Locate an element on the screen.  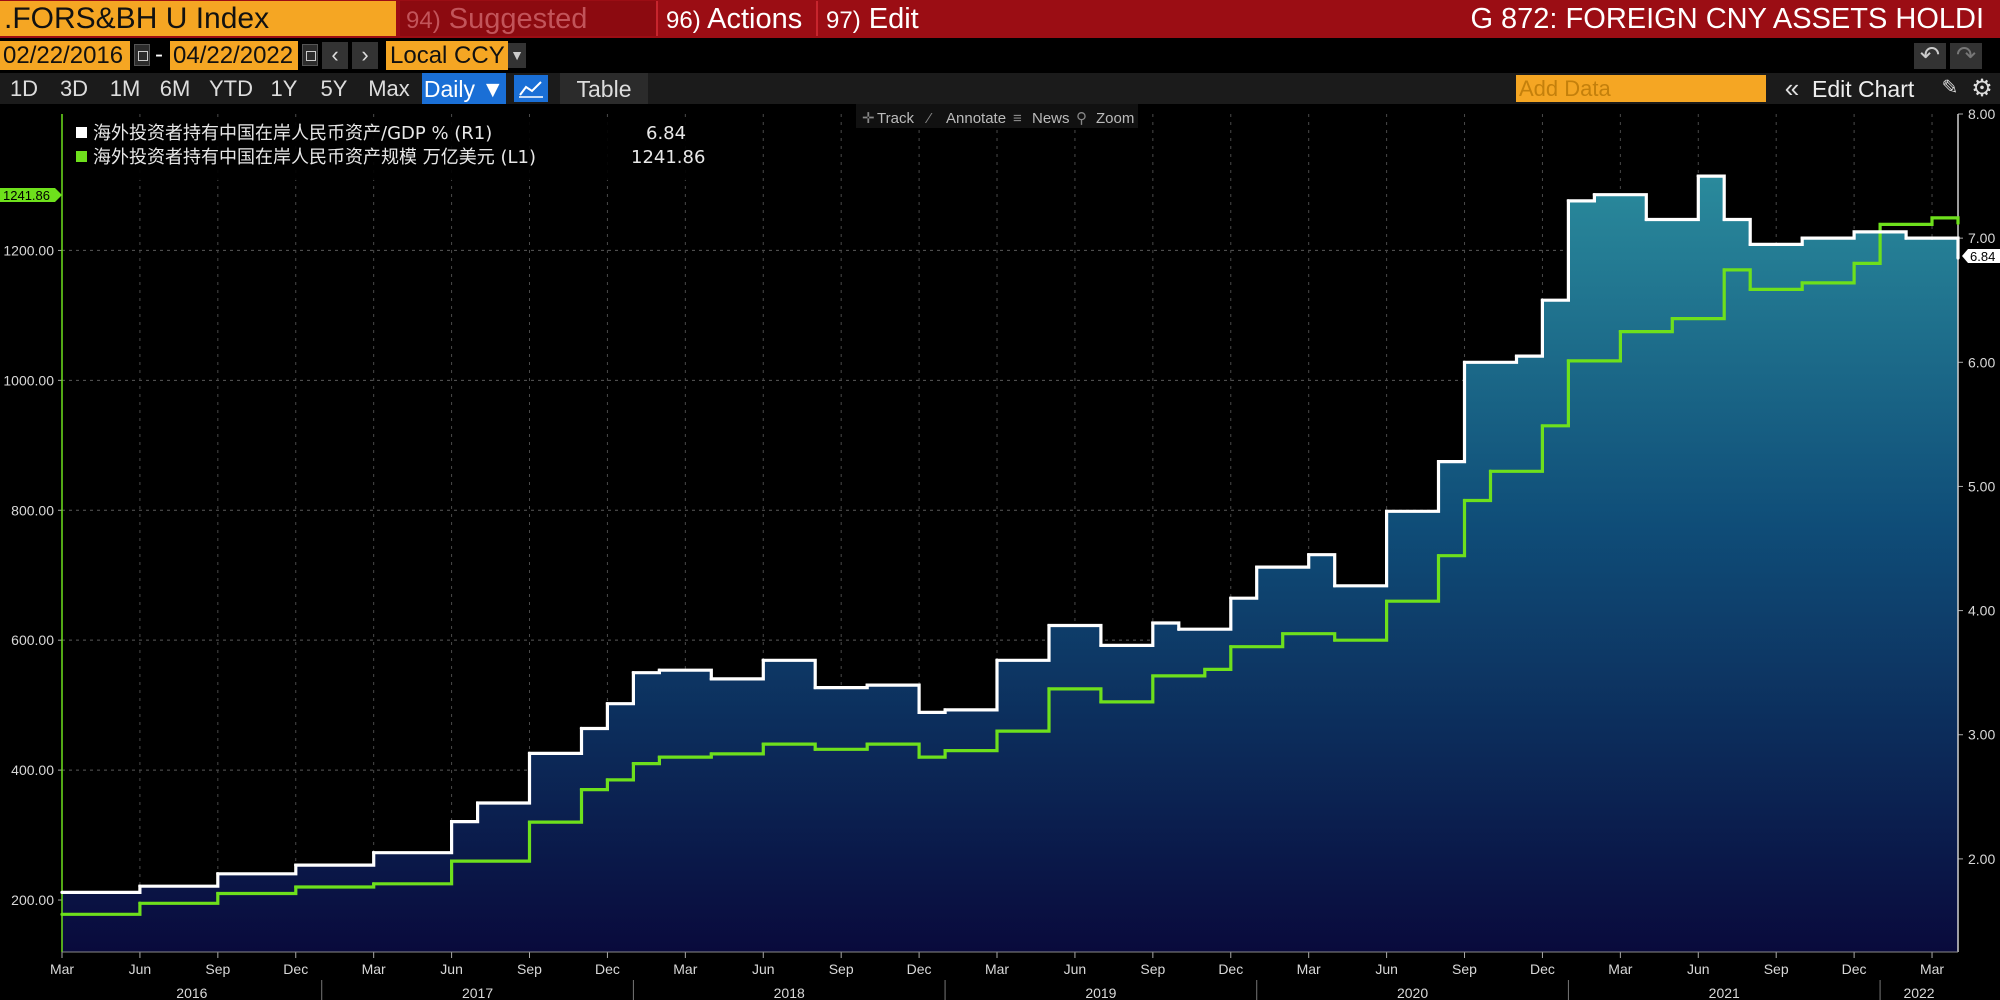
year-tick: 2020 is located at coordinates (1412, 992).